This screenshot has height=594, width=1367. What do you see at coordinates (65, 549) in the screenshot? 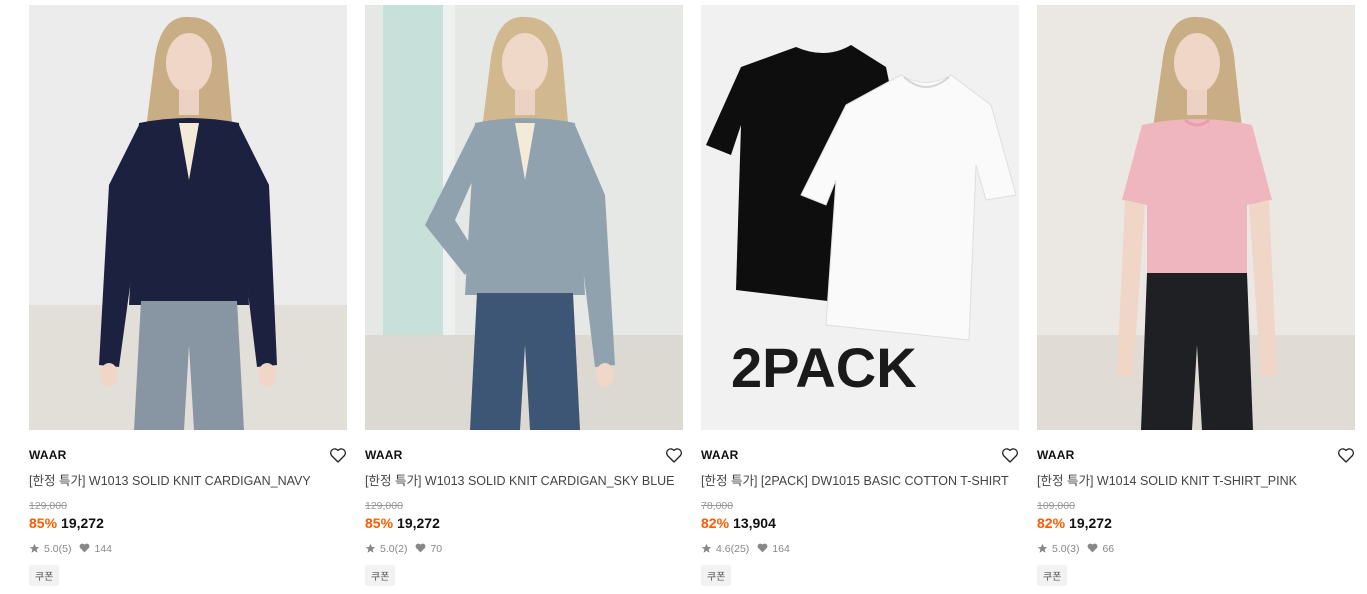
I see `review-count: (5)` at bounding box center [65, 549].